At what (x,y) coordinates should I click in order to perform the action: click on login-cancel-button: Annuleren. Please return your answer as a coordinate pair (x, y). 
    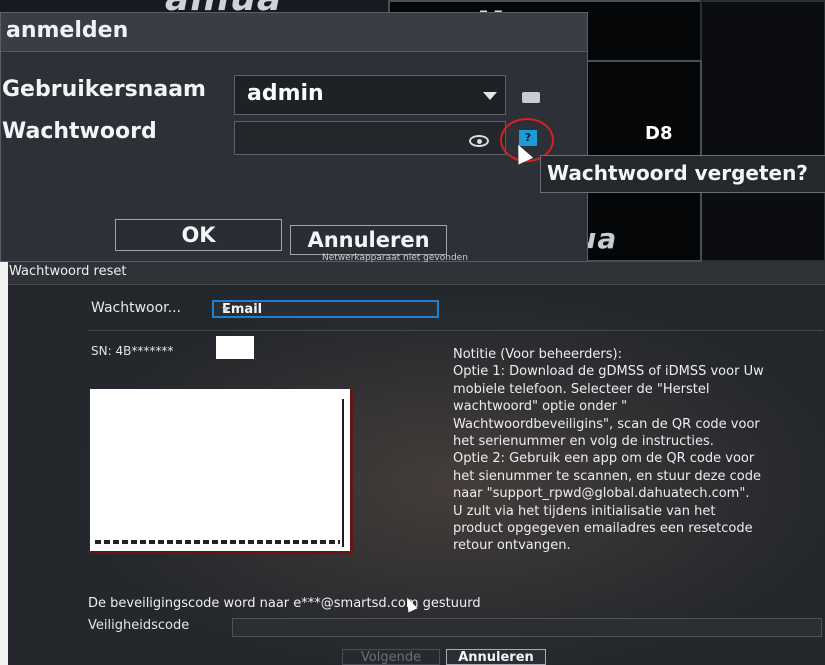
    Looking at the image, I should click on (368, 240).